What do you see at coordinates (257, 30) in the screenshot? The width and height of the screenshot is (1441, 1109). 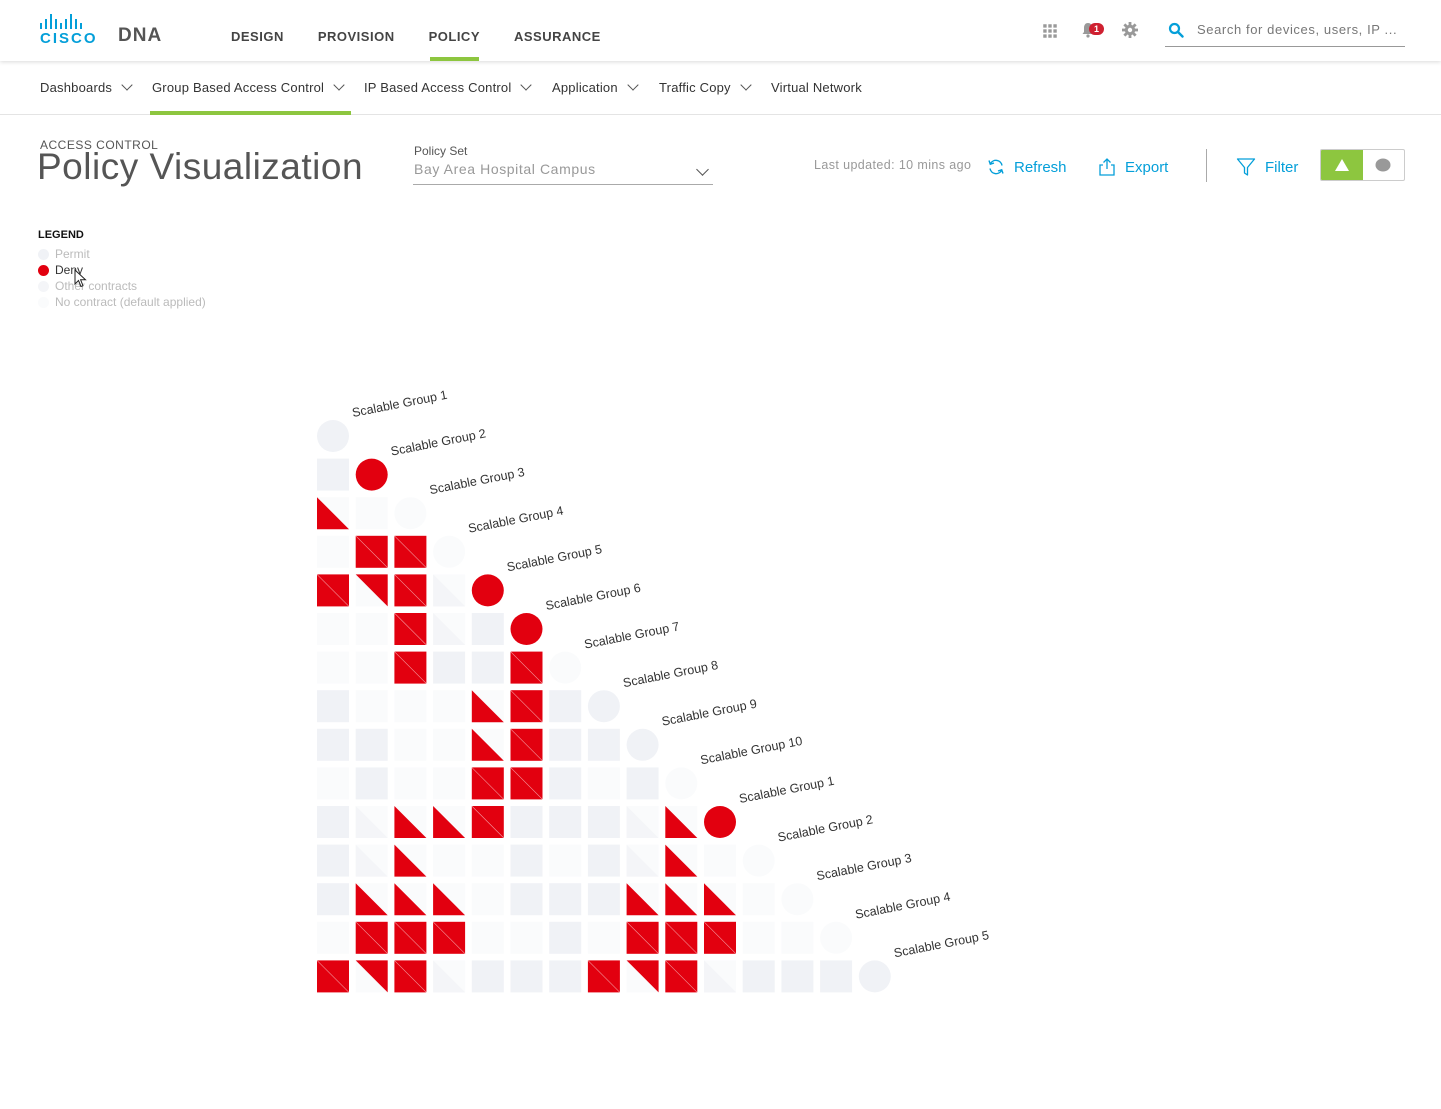 I see `nav-design: DESIGN` at bounding box center [257, 30].